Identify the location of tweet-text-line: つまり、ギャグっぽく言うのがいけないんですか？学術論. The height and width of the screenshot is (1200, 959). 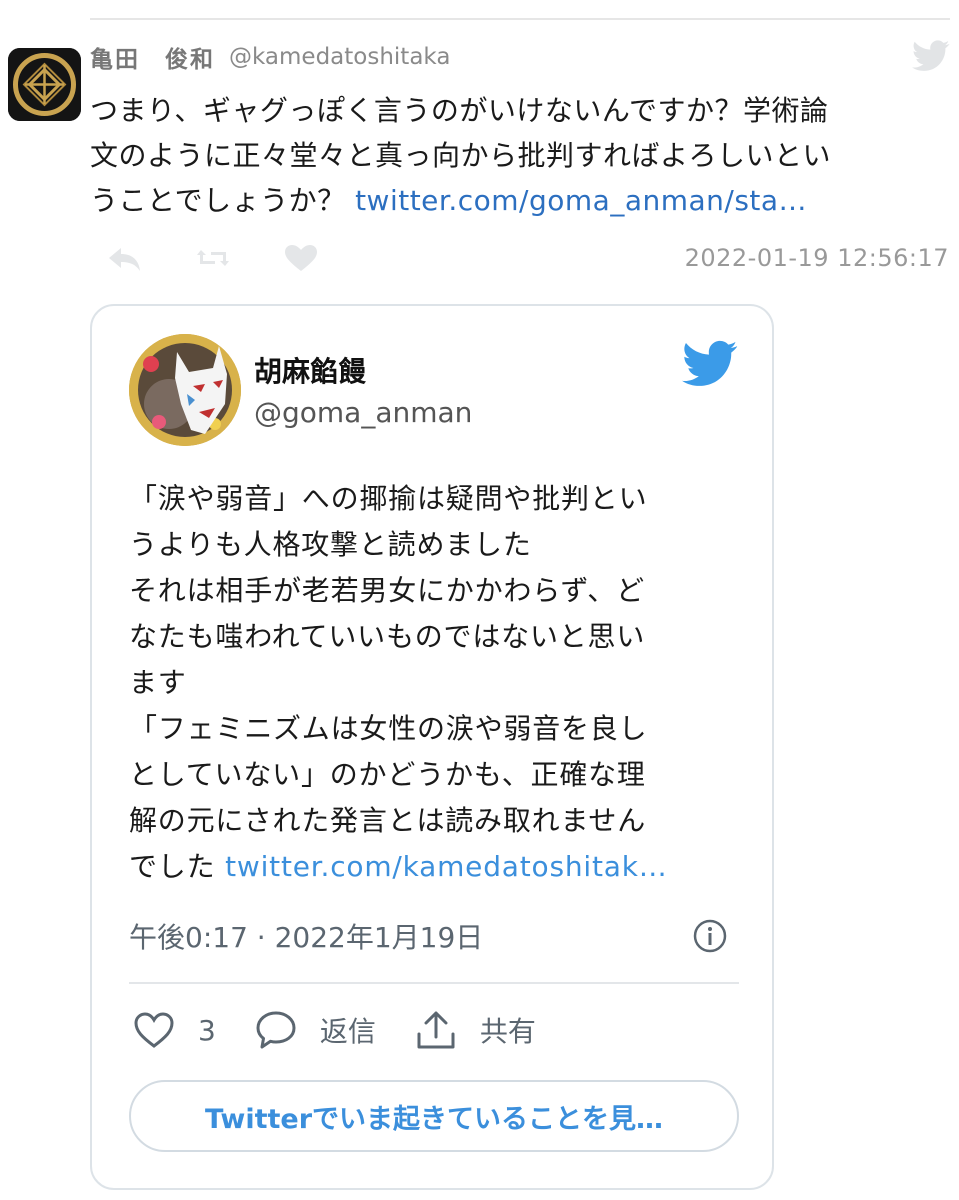
(459, 110).